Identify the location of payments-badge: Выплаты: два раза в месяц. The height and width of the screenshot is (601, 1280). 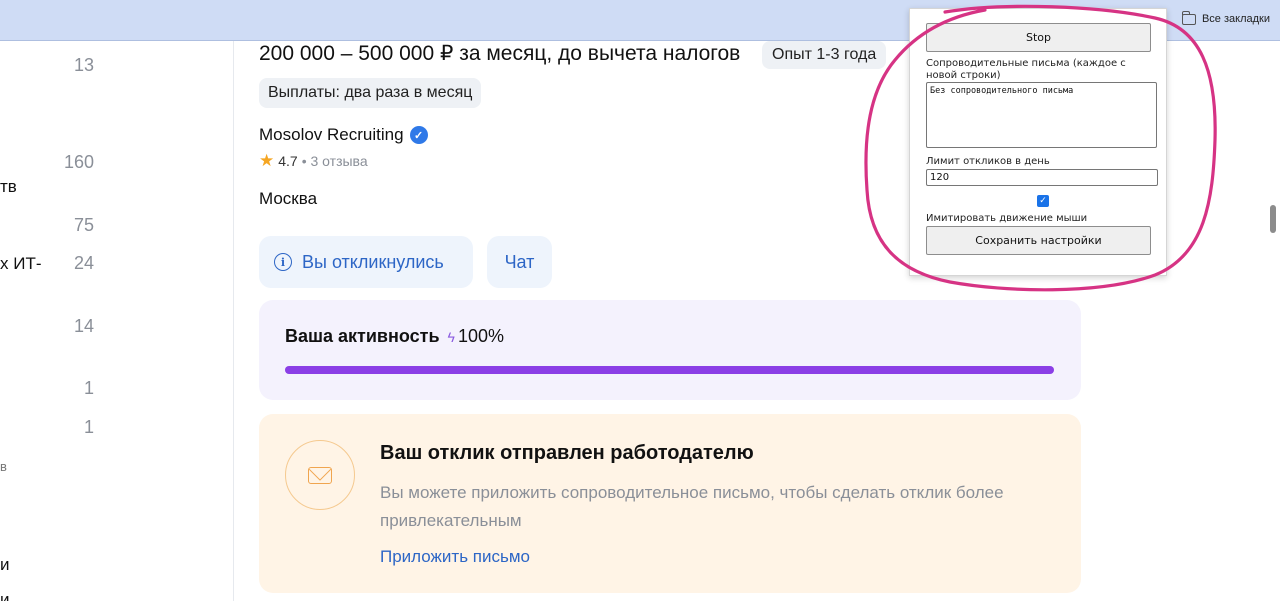
(370, 93).